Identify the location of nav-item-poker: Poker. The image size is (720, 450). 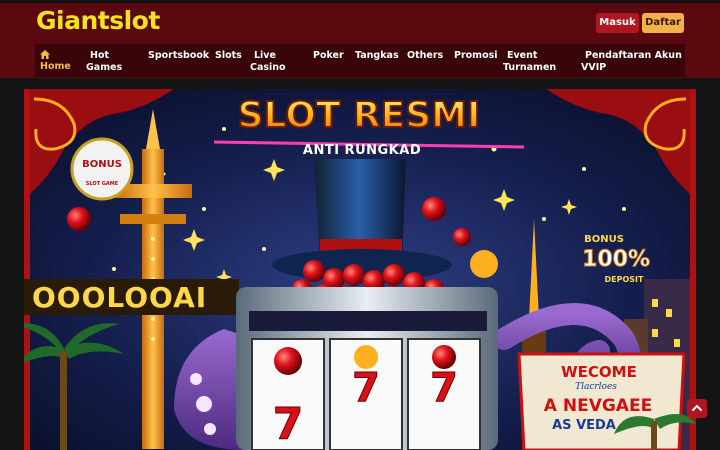
(328, 56).